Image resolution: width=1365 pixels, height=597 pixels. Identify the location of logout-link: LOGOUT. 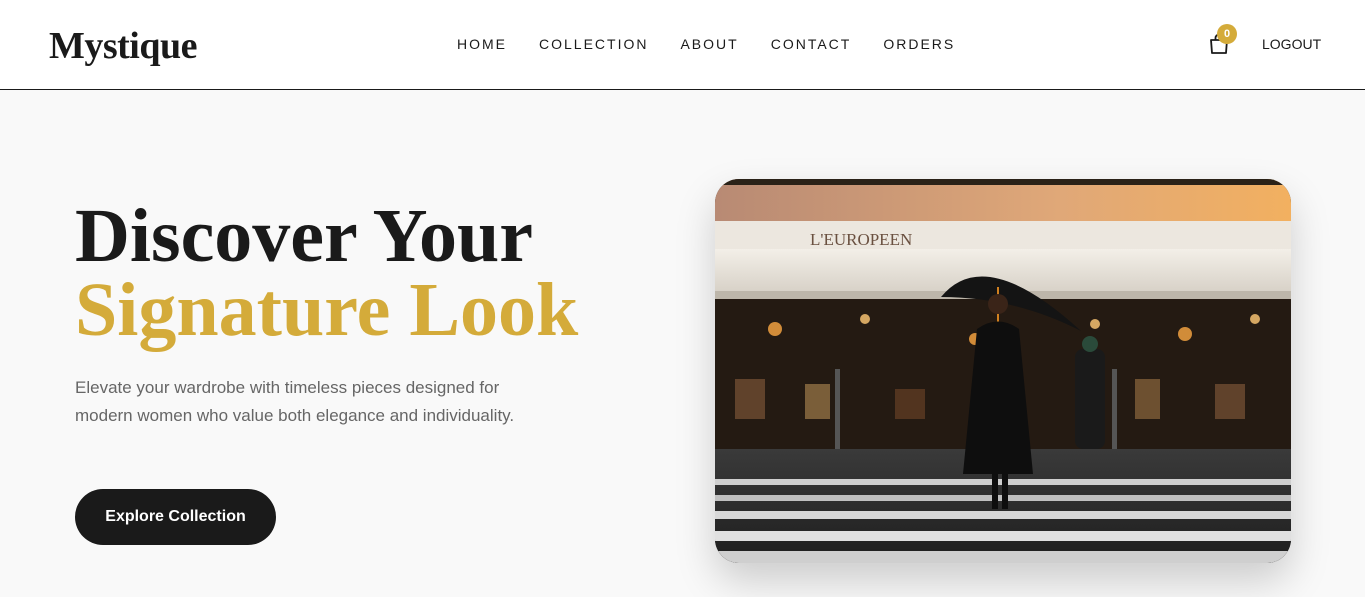
(1291, 44).